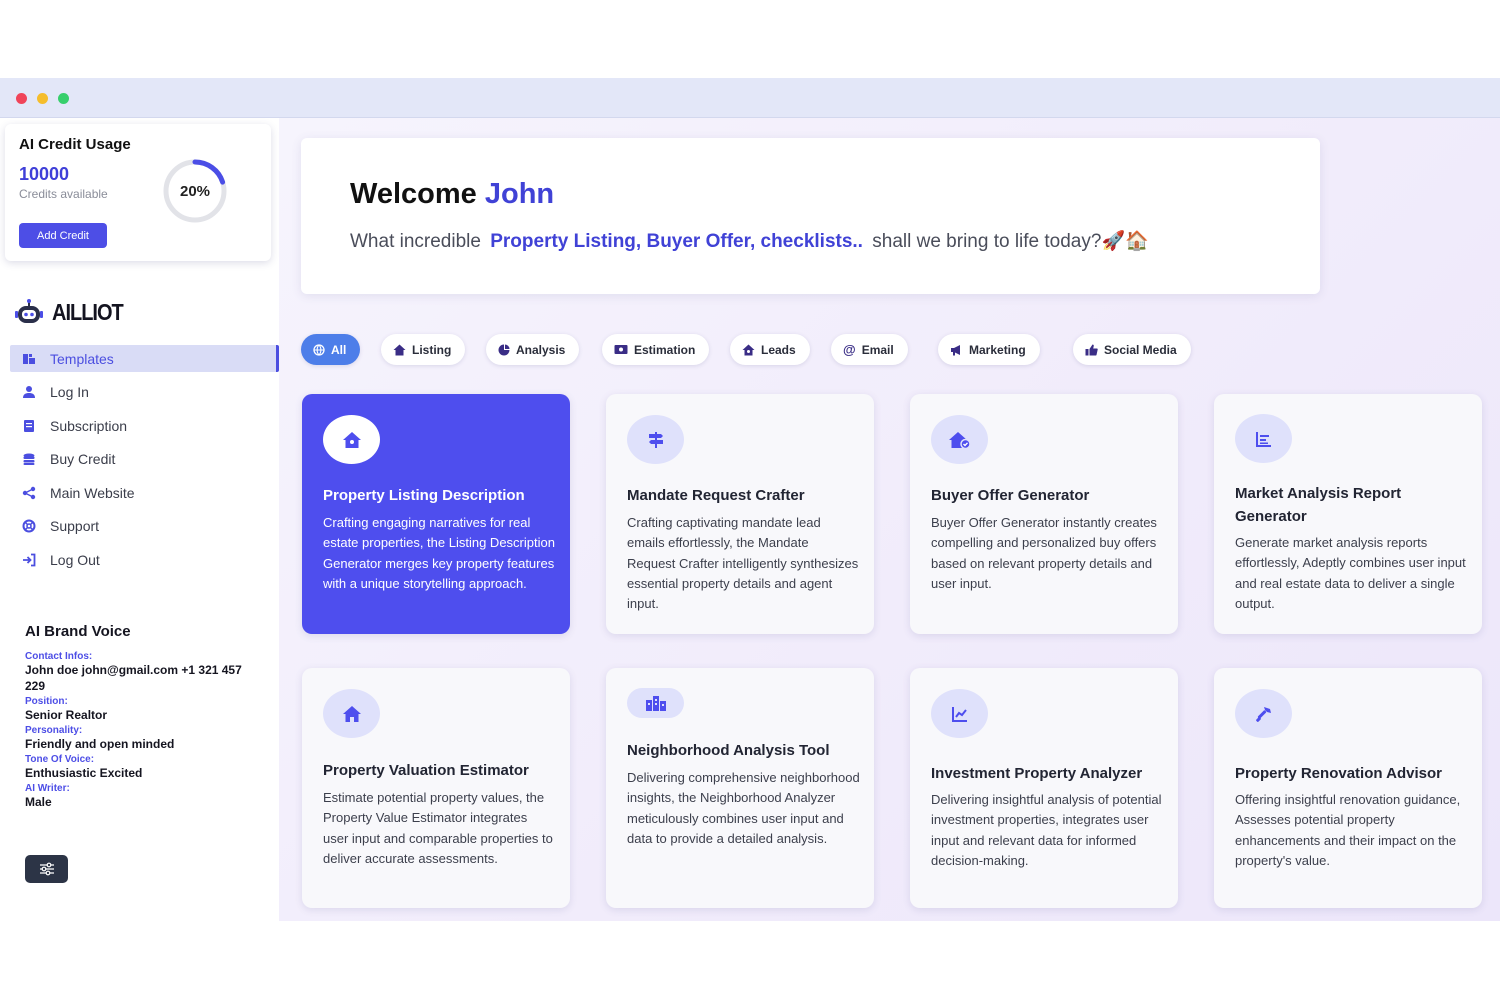 This screenshot has height=1000, width=1500. What do you see at coordinates (46, 701) in the screenshot?
I see `position-label: Position:` at bounding box center [46, 701].